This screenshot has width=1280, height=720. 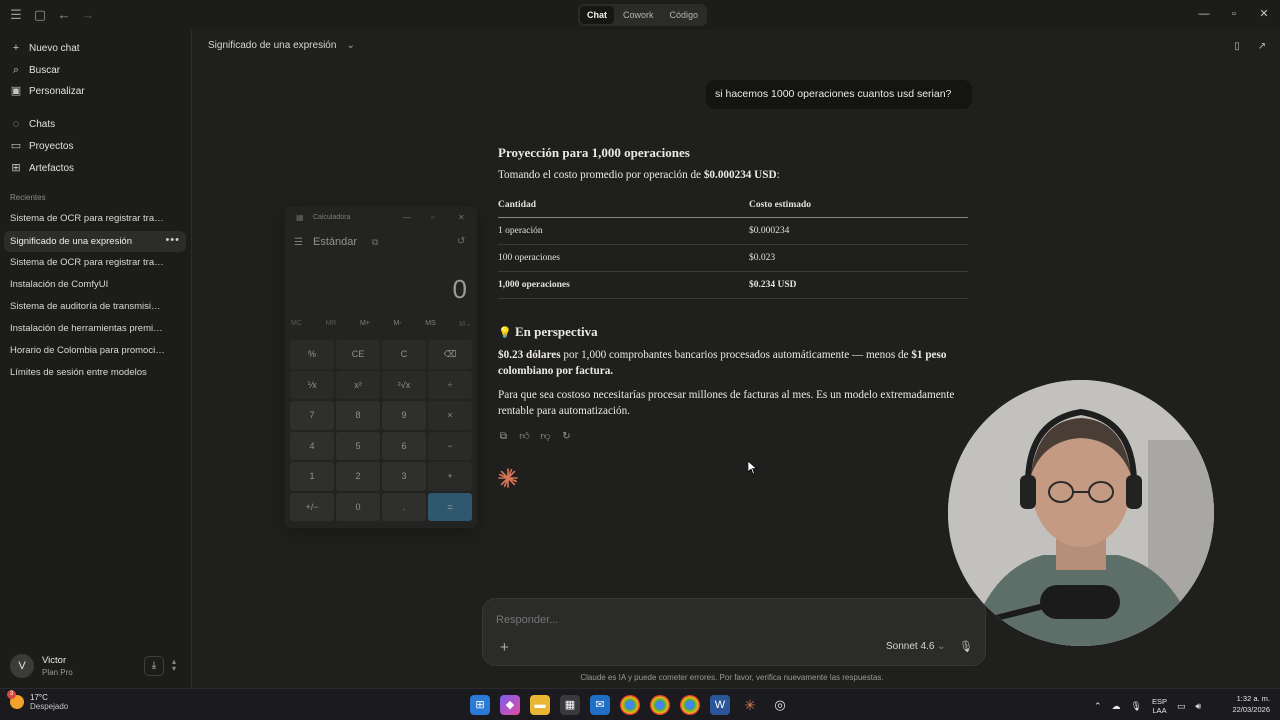 I want to click on calculator-key: ., so click(x=404, y=506).